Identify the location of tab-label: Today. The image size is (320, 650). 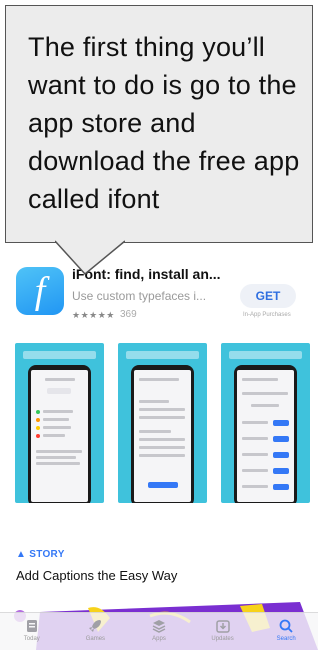
(31, 639).